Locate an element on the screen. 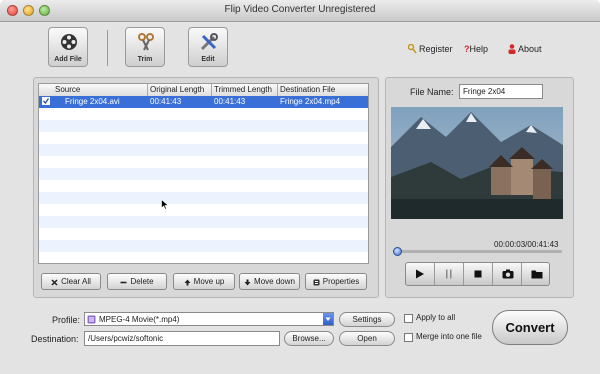  row-trimmed-length: 00:41:43 is located at coordinates (230, 101).